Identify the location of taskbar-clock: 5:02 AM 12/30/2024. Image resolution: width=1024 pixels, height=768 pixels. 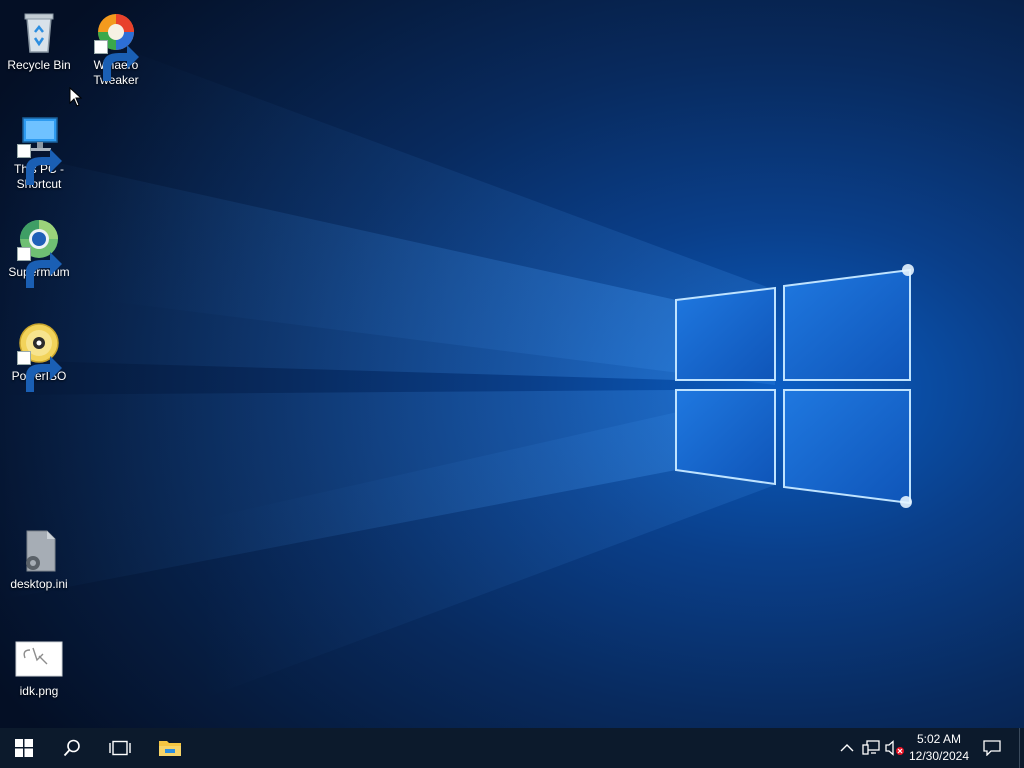
(939, 748).